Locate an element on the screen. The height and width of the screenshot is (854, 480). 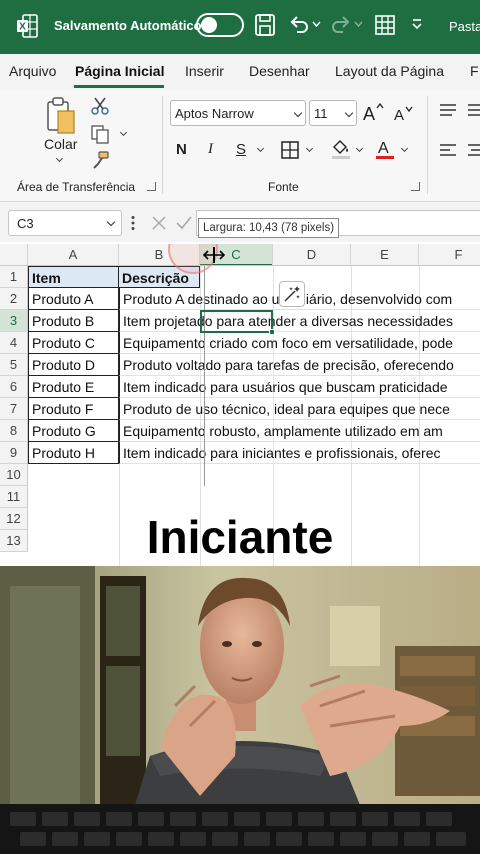
align-left-icon is located at coordinates (448, 150).